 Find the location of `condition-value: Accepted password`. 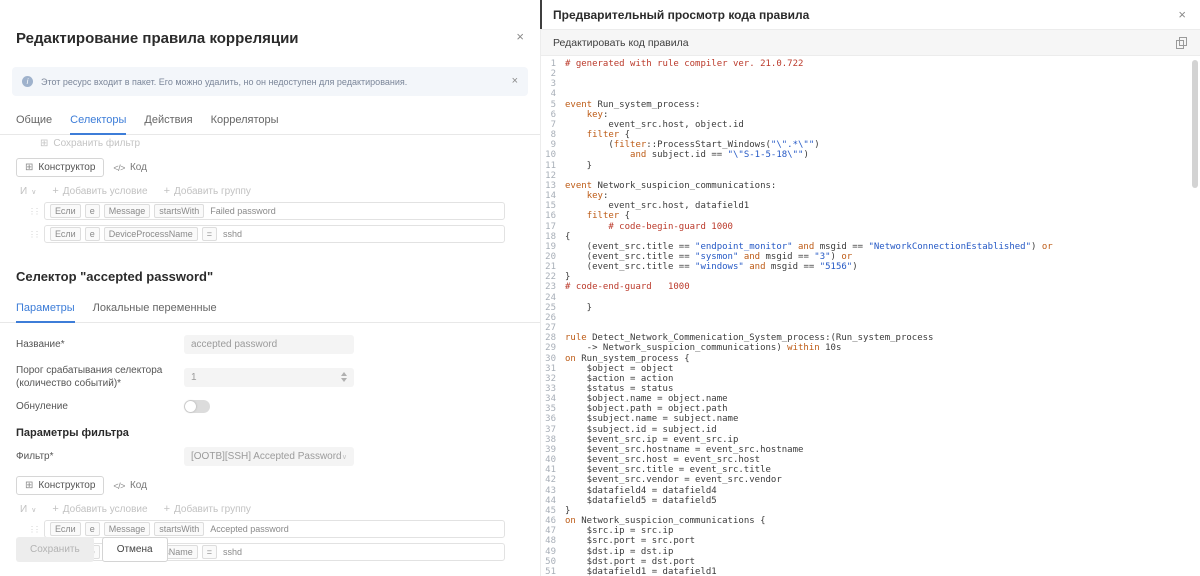

condition-value: Accepted password is located at coordinates (249, 529).